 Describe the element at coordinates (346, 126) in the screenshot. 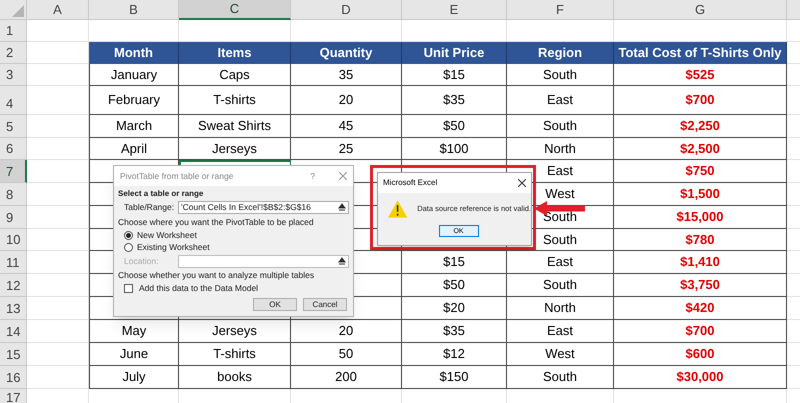

I see `table-cell: 45` at that location.